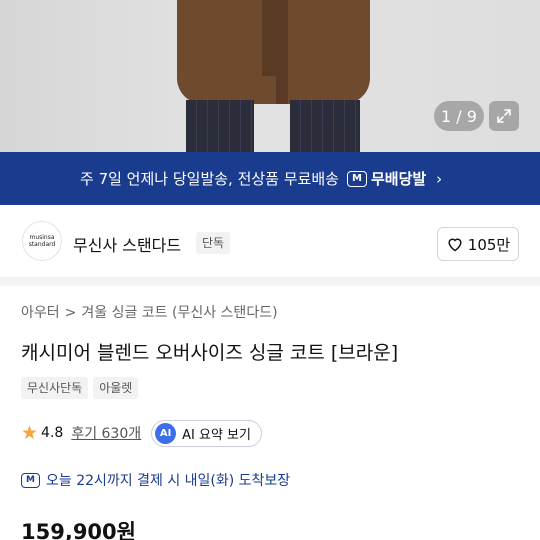 The image size is (540, 540). I want to click on like-button: 105만, so click(478, 244).